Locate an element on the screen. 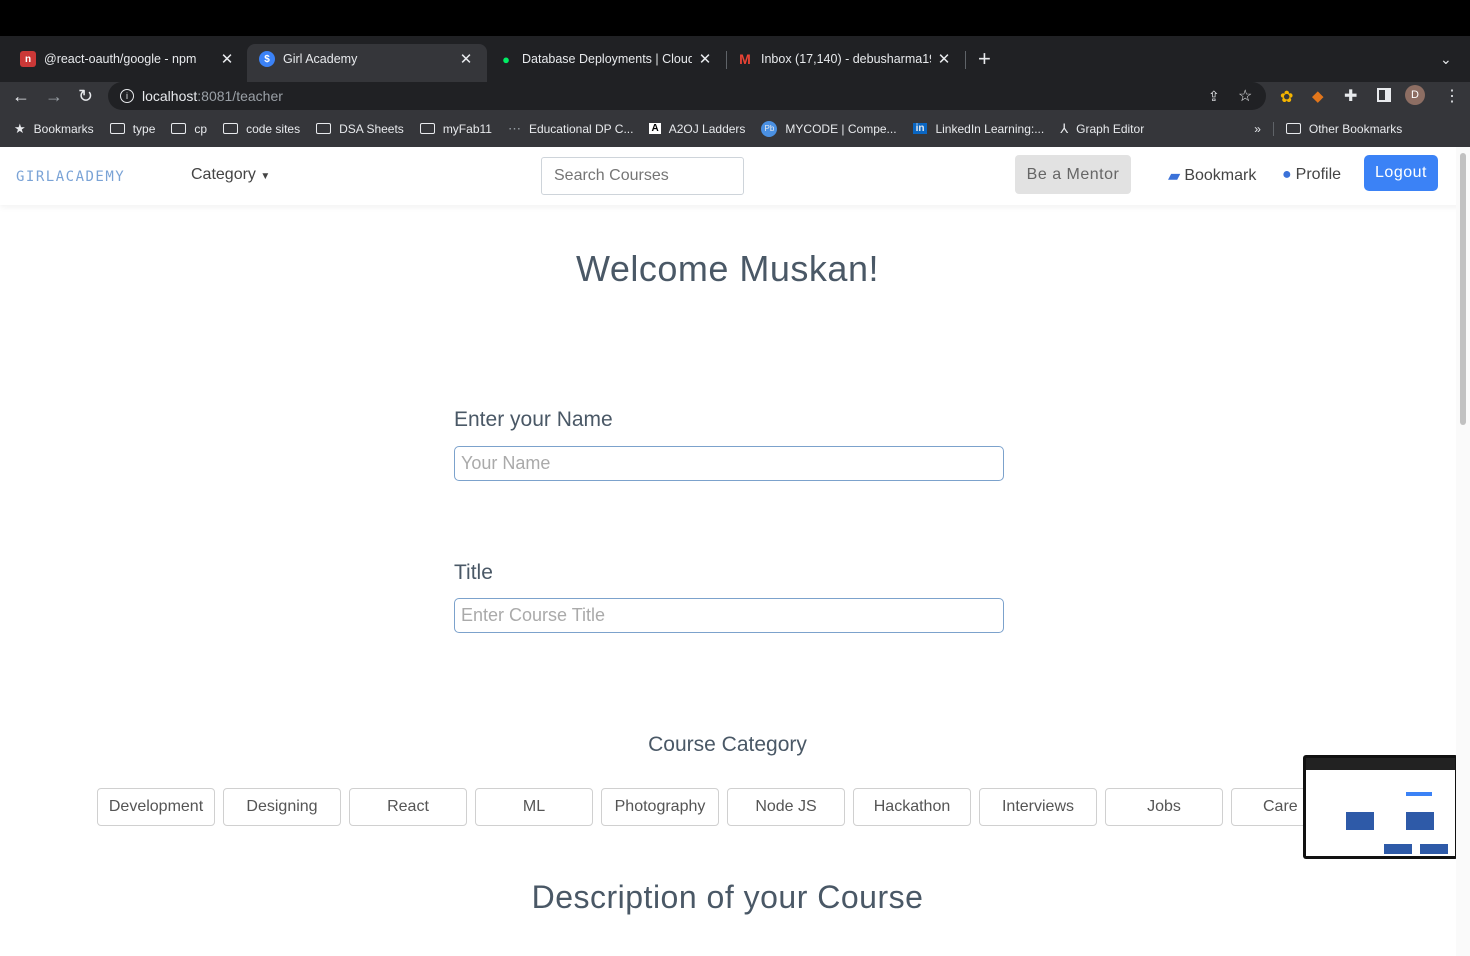 The height and width of the screenshot is (956, 1470). gmail-icon: M is located at coordinates (745, 59).